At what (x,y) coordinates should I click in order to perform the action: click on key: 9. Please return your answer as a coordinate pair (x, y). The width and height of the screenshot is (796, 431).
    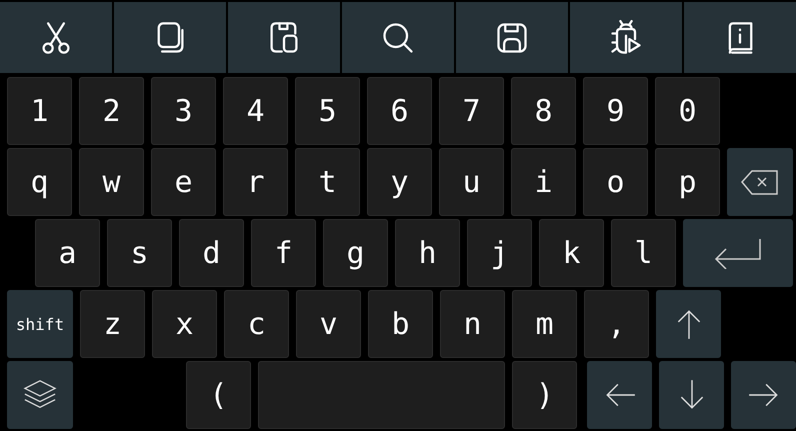
    Looking at the image, I should click on (615, 111).